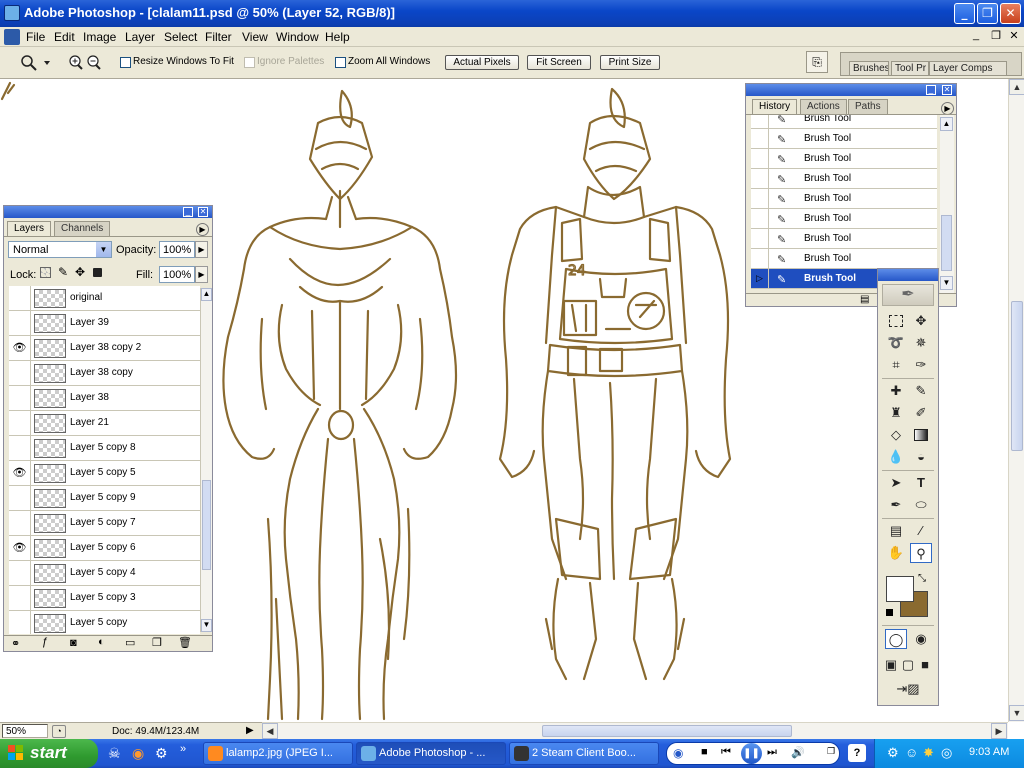 The image size is (1024, 768). What do you see at coordinates (726, 752) in the screenshot?
I see `previous-track-icon: ⏮` at bounding box center [726, 752].